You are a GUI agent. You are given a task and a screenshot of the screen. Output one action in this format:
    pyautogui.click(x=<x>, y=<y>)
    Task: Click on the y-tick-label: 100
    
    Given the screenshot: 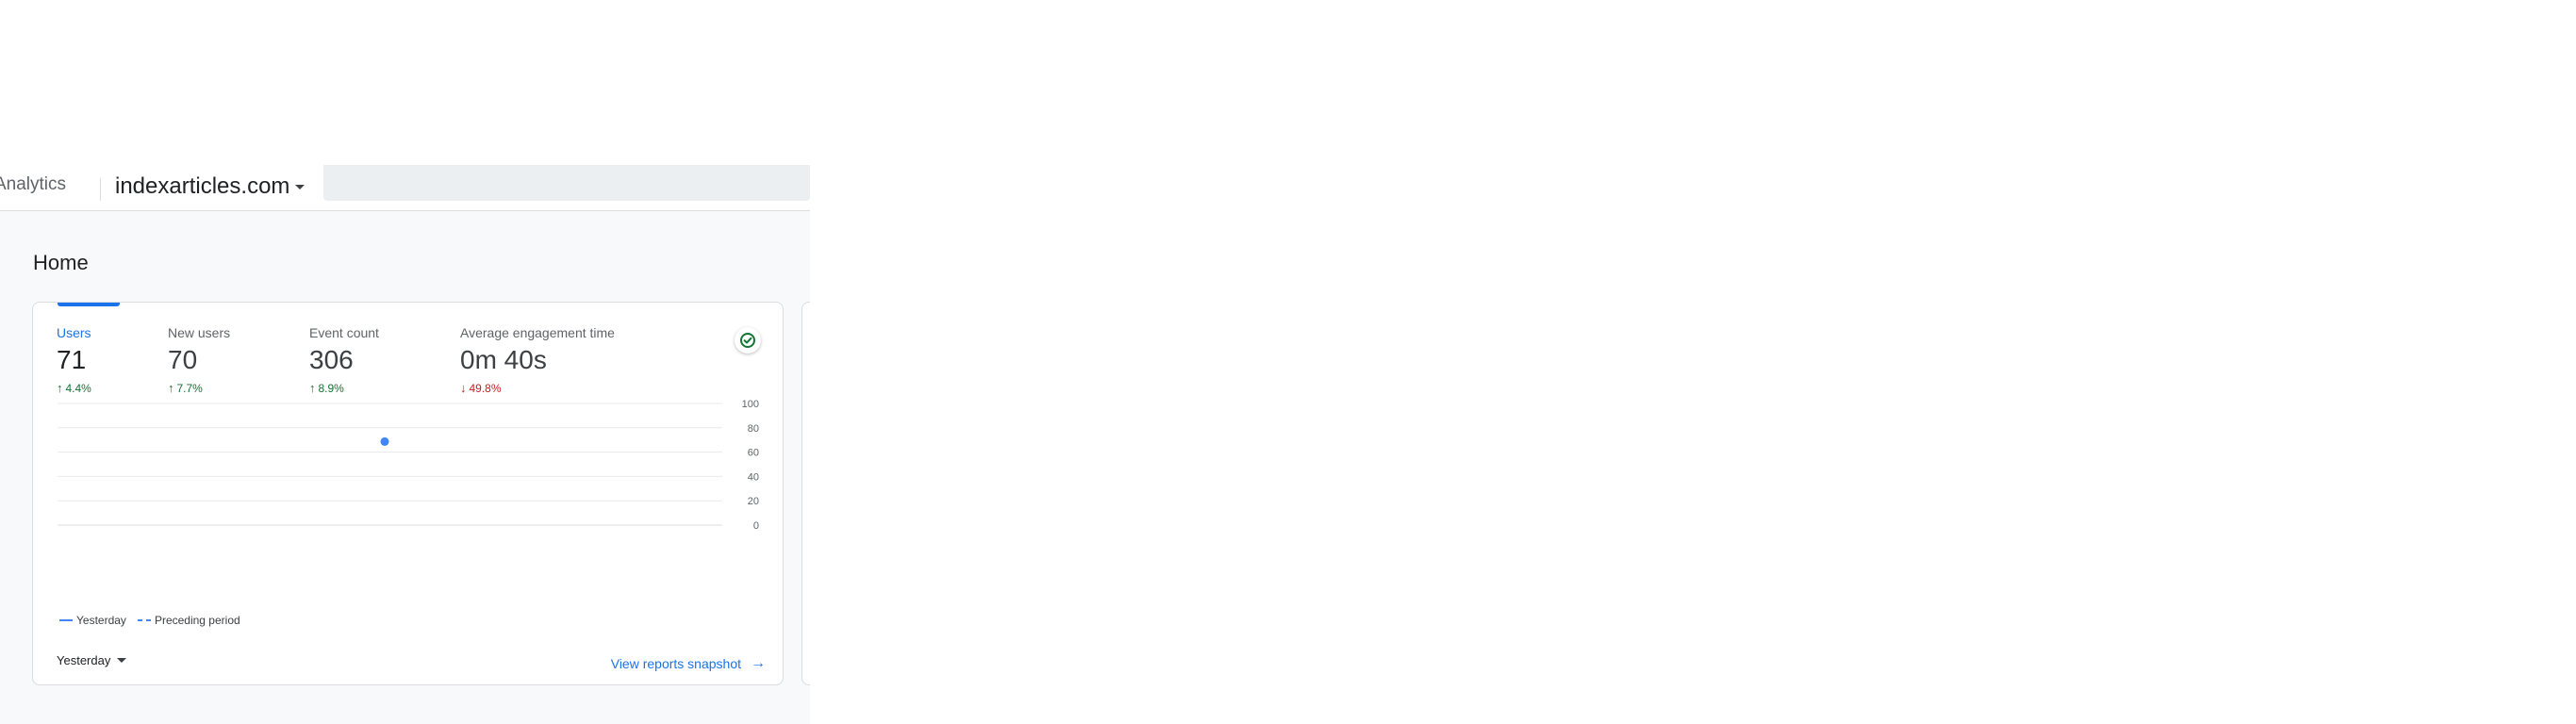 What is the action you would take?
    pyautogui.click(x=750, y=404)
    